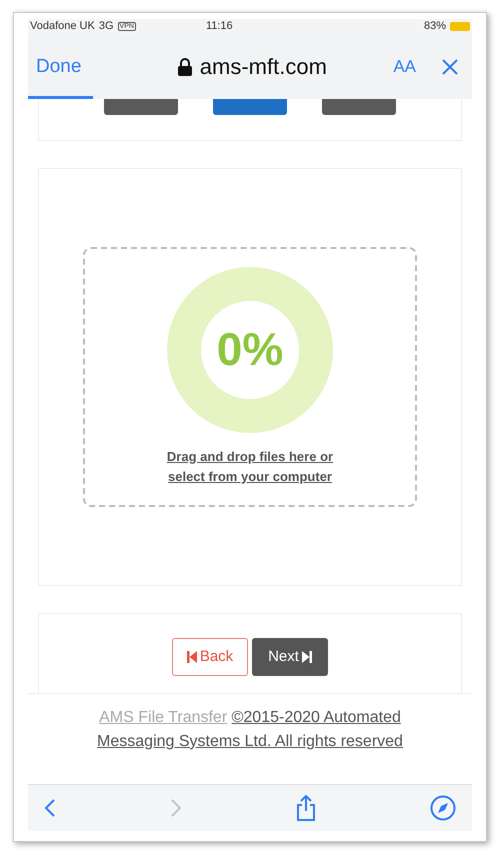 The height and width of the screenshot is (855, 500). What do you see at coordinates (163, 717) in the screenshot?
I see `footer-link: AMS File Transfer` at bounding box center [163, 717].